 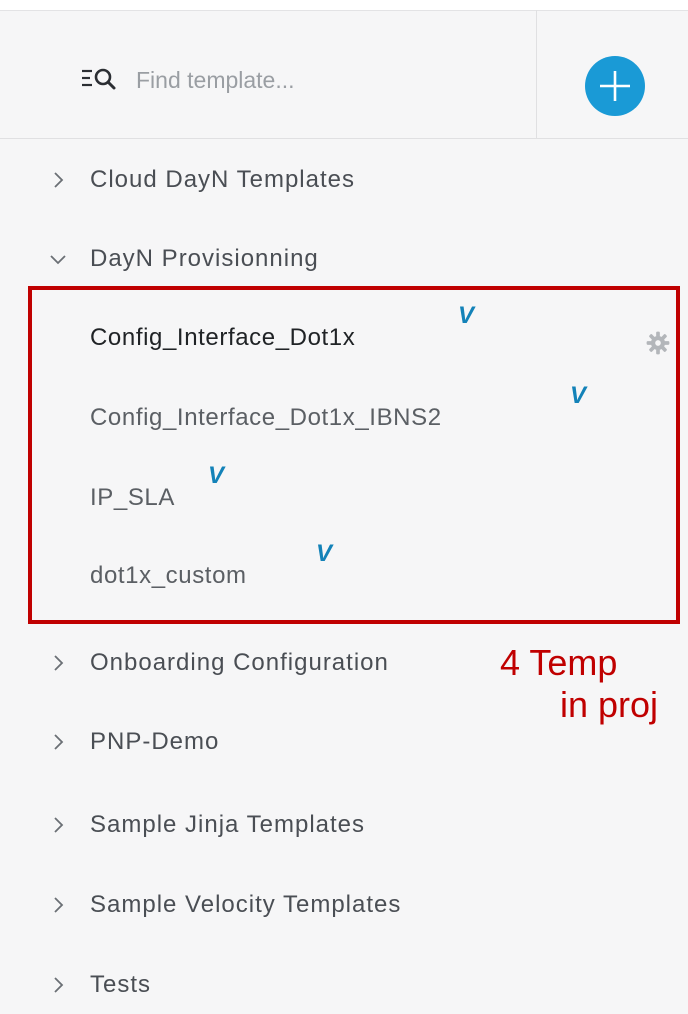 I want to click on project-label: Sample Jinja Templates, so click(x=228, y=824).